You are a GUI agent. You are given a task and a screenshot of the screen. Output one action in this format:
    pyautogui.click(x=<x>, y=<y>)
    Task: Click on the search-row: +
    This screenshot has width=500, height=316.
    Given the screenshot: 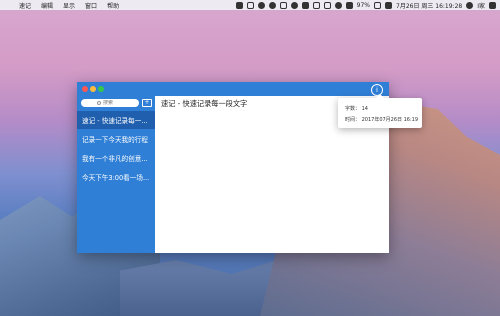 What is the action you would take?
    pyautogui.click(x=117, y=103)
    